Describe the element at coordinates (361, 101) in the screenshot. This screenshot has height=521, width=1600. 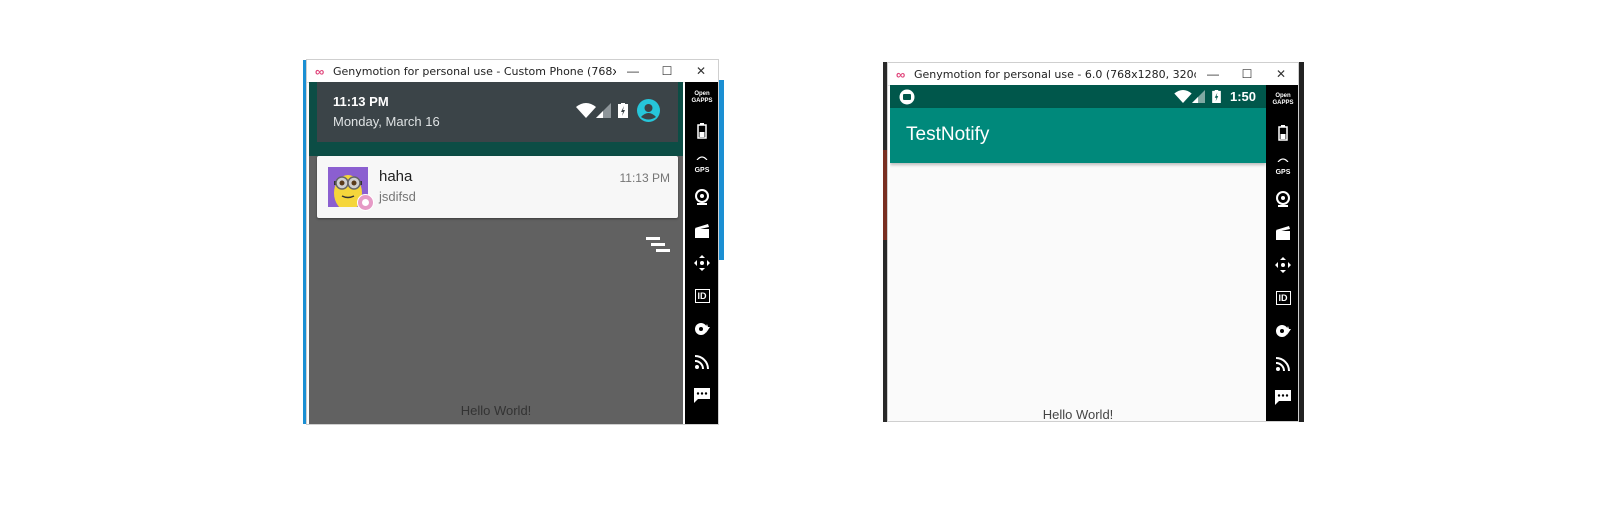
I see `qs-time: 11:13 PM` at that location.